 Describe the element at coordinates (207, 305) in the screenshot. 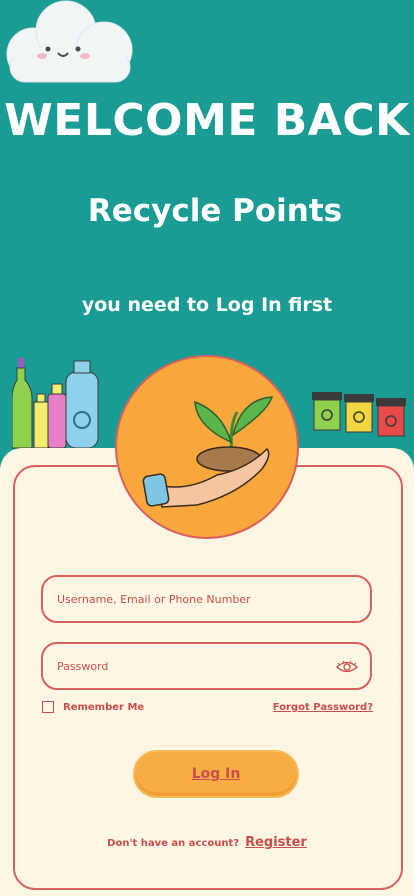

I see `login-prompt: you need to Log In first` at that location.